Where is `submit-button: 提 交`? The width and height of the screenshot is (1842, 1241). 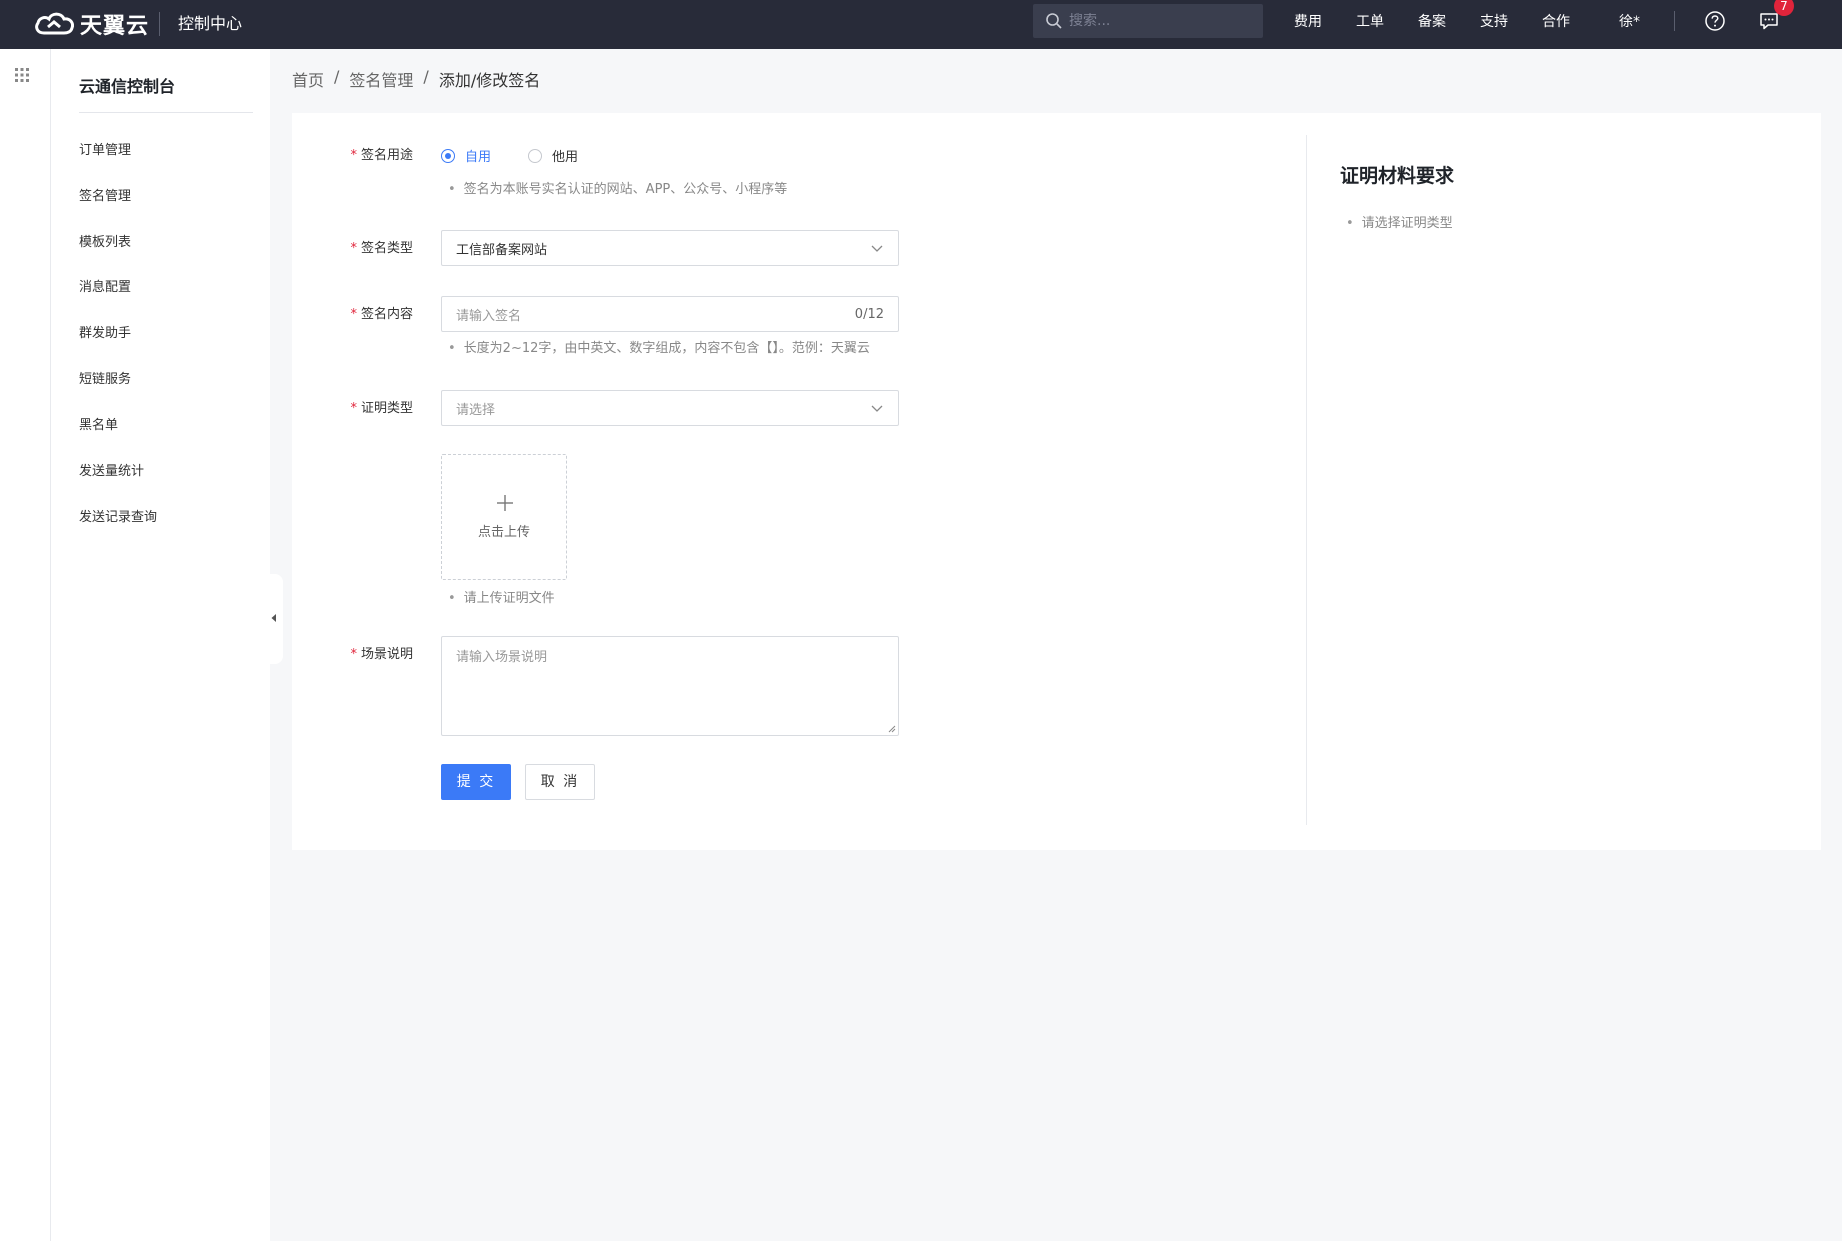
submit-button: 提 交 is located at coordinates (476, 782).